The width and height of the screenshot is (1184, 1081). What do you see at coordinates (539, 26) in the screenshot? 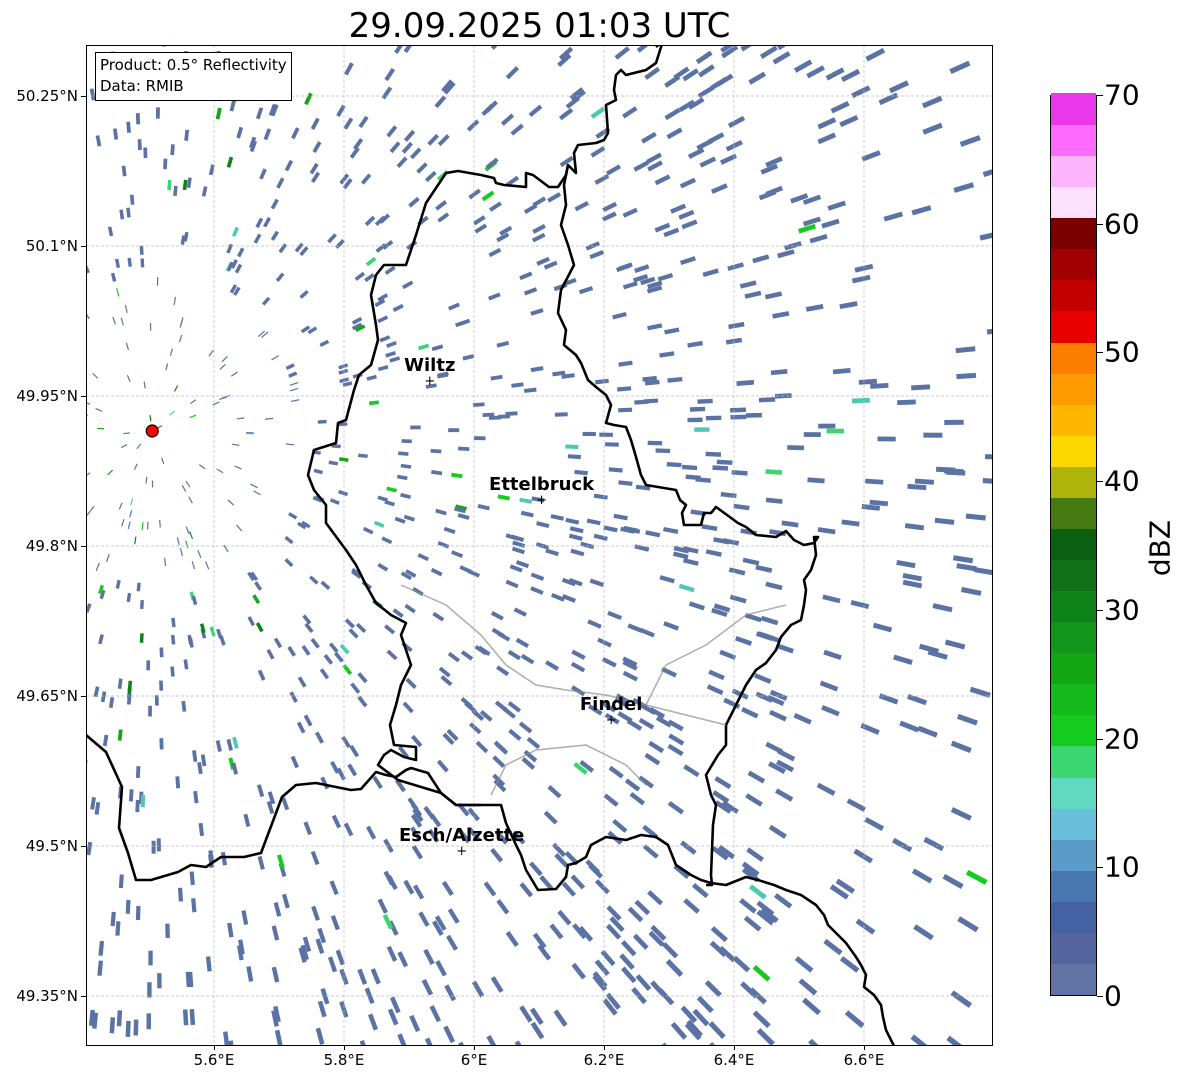
I see `chart-title: 29.09.2025 01:03 UTC` at bounding box center [539, 26].